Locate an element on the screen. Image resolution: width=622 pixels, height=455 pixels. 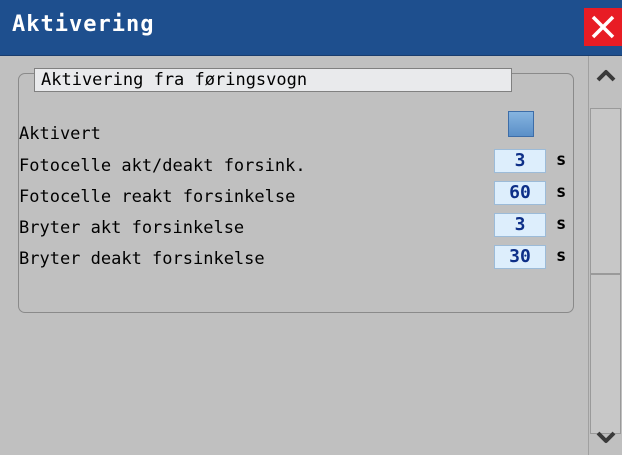
scroll-down-button is located at coordinates (605, 438).